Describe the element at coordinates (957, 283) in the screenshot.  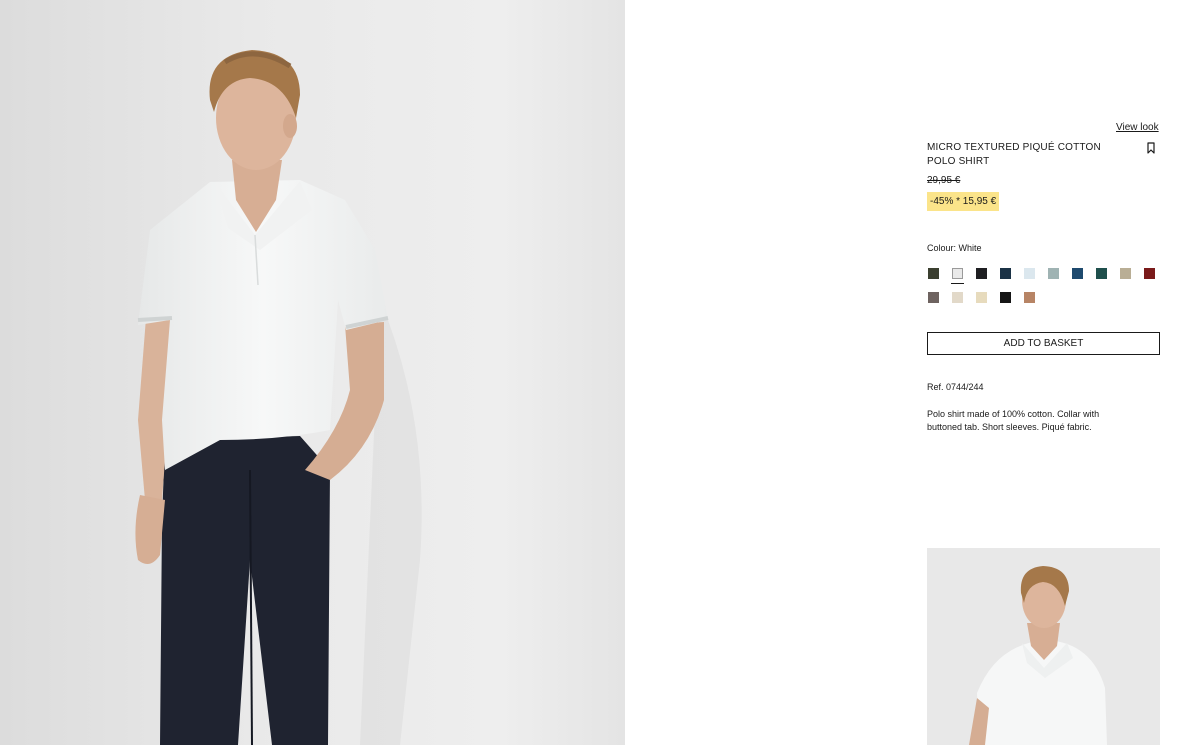
I see `selected-swatch-indicator` at that location.